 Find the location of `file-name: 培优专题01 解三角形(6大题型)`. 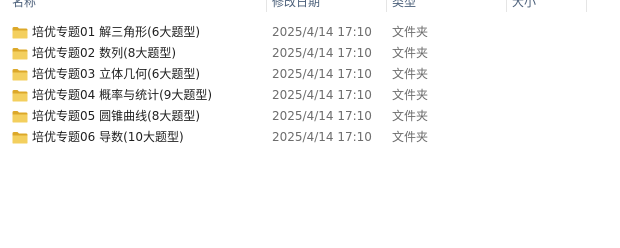

file-name: 培优专题01 解三角形(6大题型) is located at coordinates (150, 32).